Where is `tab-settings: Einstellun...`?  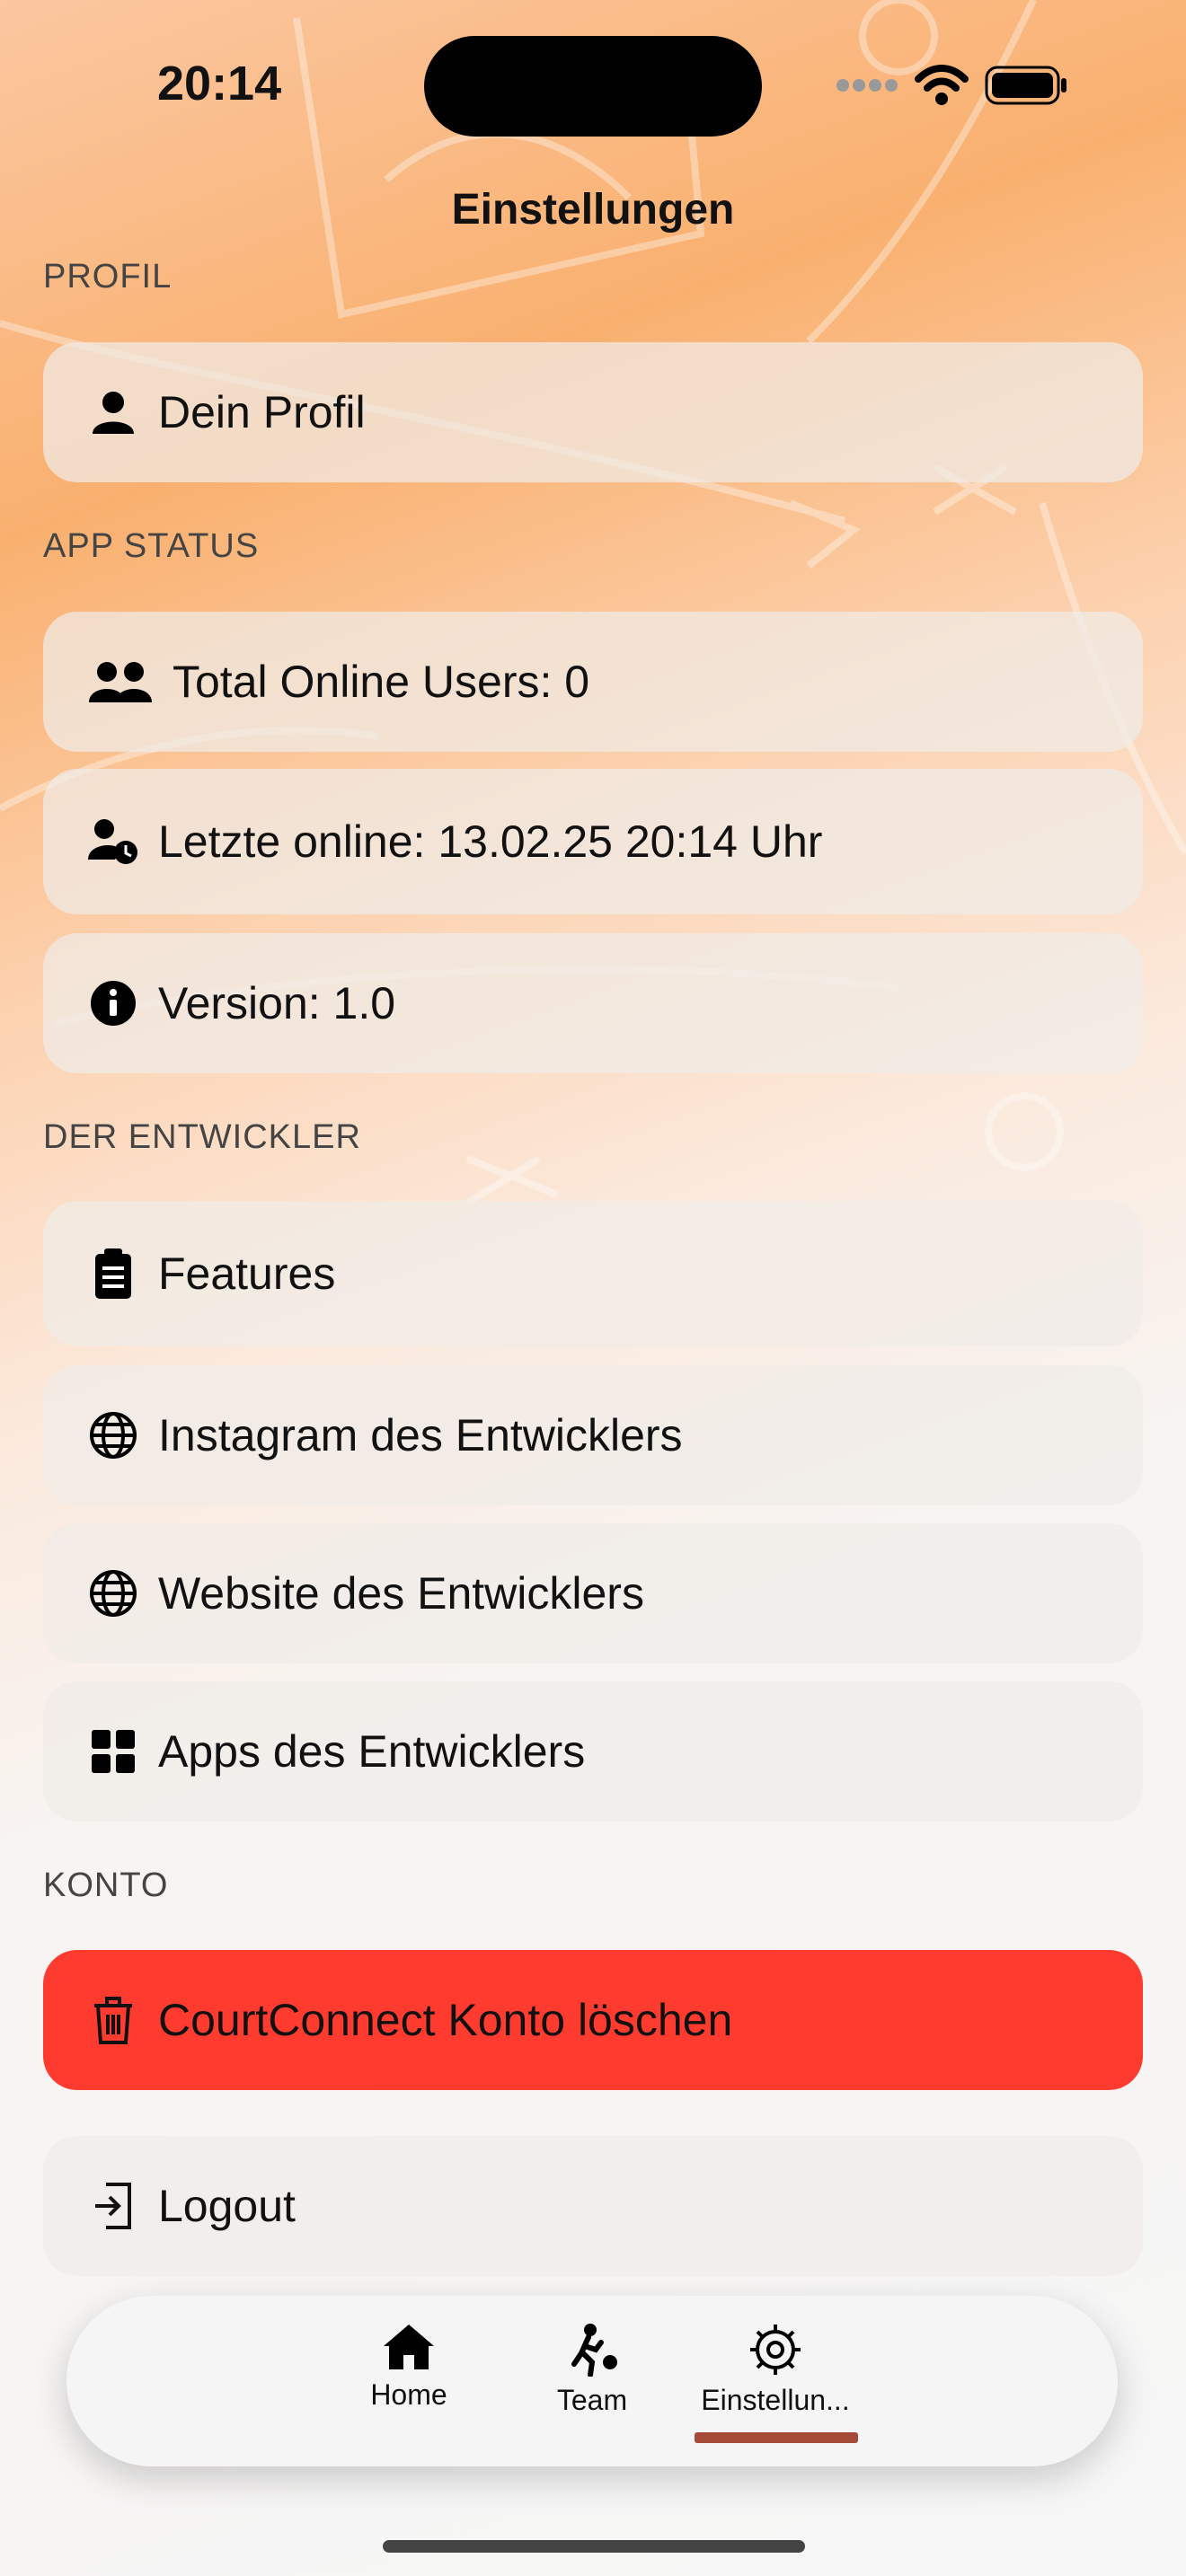 tab-settings: Einstellun... is located at coordinates (775, 2370).